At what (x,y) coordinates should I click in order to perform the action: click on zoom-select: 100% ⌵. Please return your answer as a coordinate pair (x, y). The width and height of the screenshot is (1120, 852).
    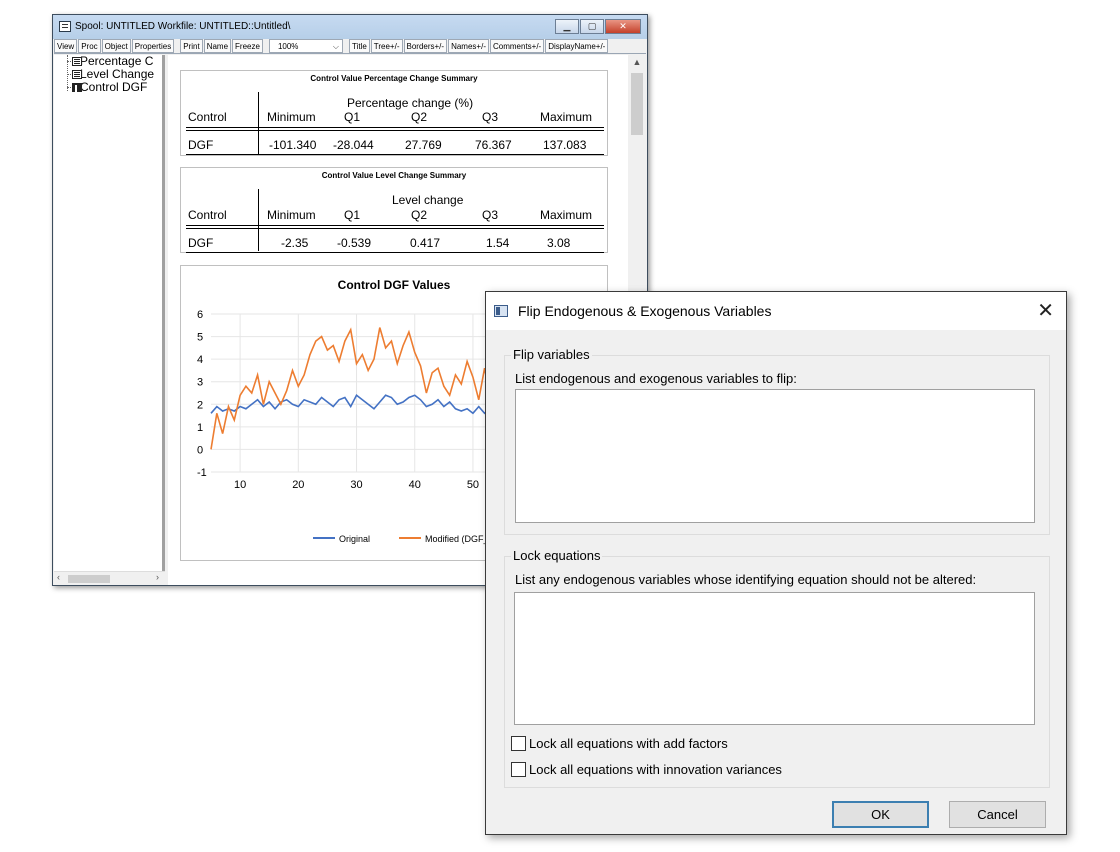
    Looking at the image, I should click on (305, 46).